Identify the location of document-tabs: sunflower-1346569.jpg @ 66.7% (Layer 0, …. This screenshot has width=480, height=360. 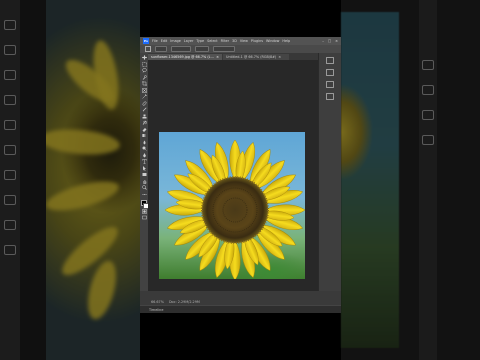
(233, 56).